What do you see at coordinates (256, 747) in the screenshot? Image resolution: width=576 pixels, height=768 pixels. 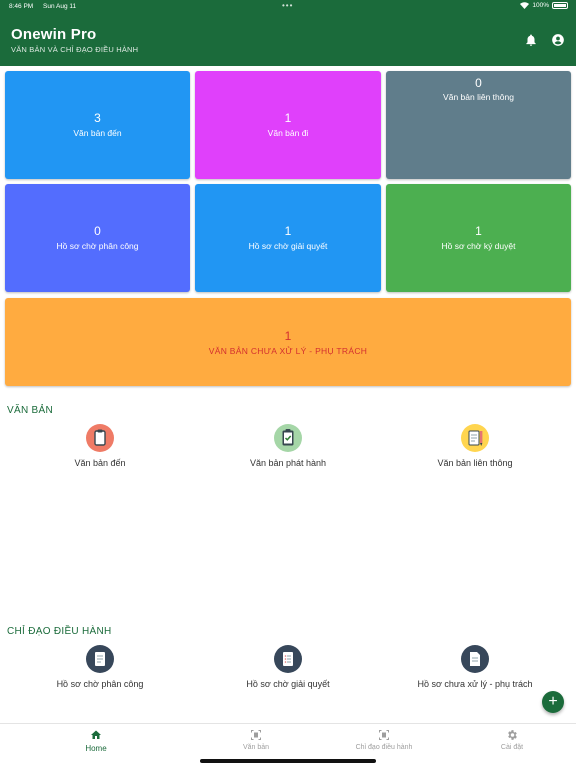 I see `nav-label: Văn bản` at bounding box center [256, 747].